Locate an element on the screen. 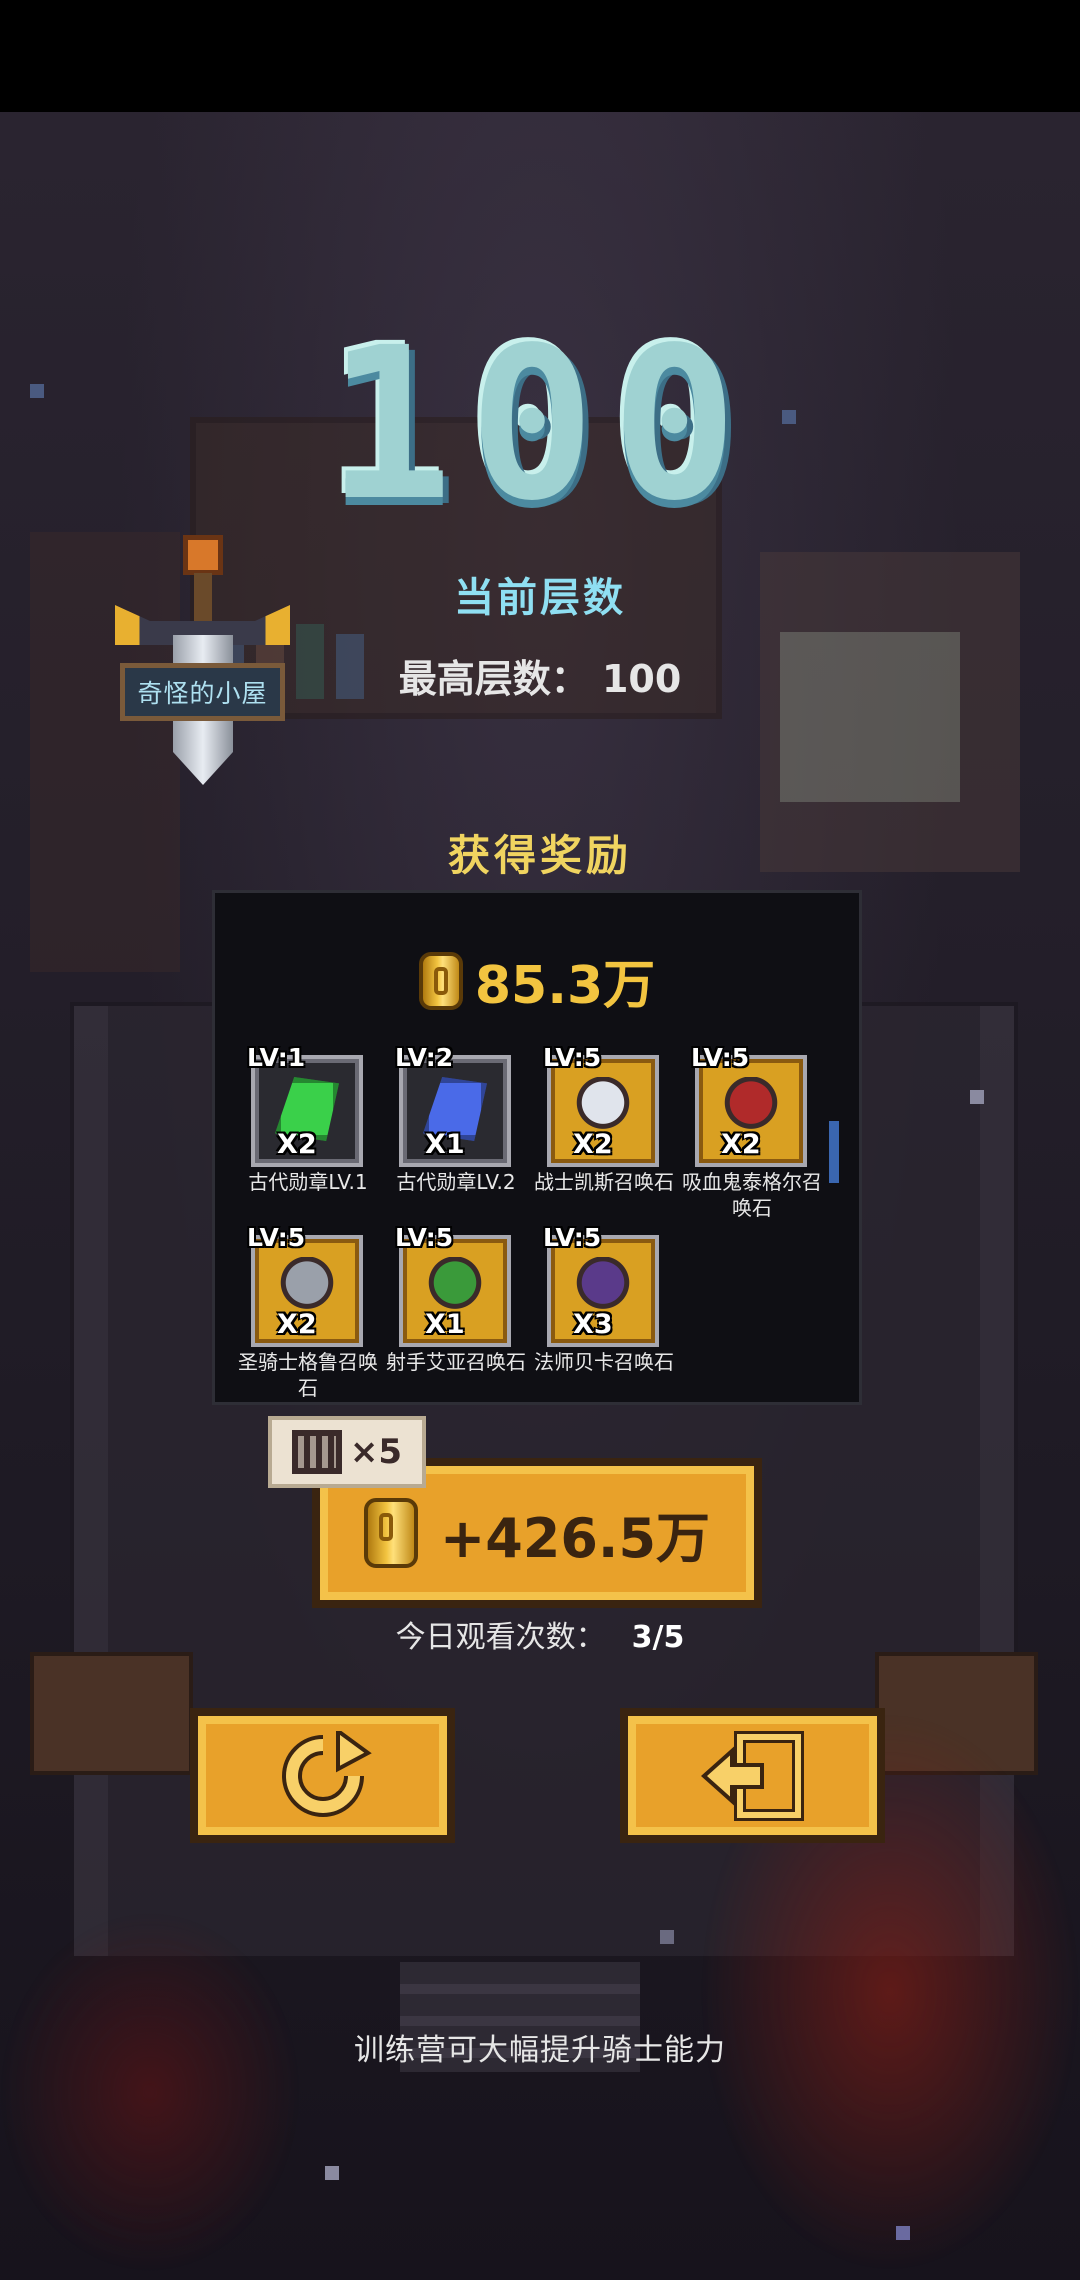 This screenshot has width=1080, height=2280. reward-item: LV:5 X3 法师贝卡召唤石 is located at coordinates (604, 1311).